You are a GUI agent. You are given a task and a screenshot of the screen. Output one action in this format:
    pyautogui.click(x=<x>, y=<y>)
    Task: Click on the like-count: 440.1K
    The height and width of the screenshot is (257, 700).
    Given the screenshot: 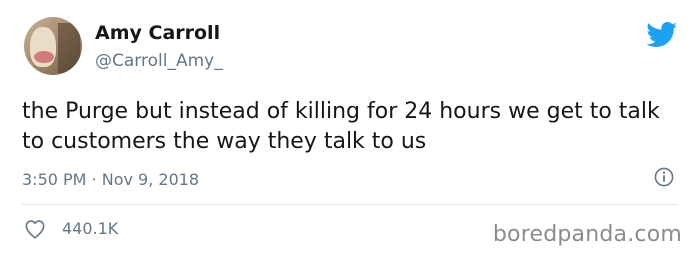 What is the action you would take?
    pyautogui.click(x=90, y=228)
    